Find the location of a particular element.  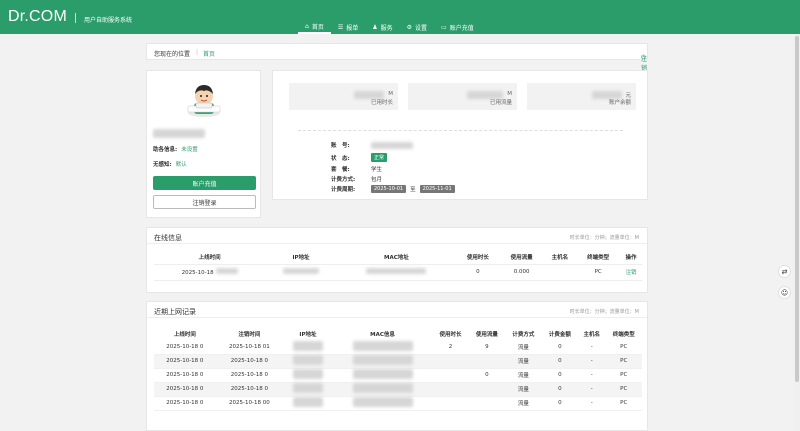

nav-orders: ☰ 报单 is located at coordinates (348, 27).